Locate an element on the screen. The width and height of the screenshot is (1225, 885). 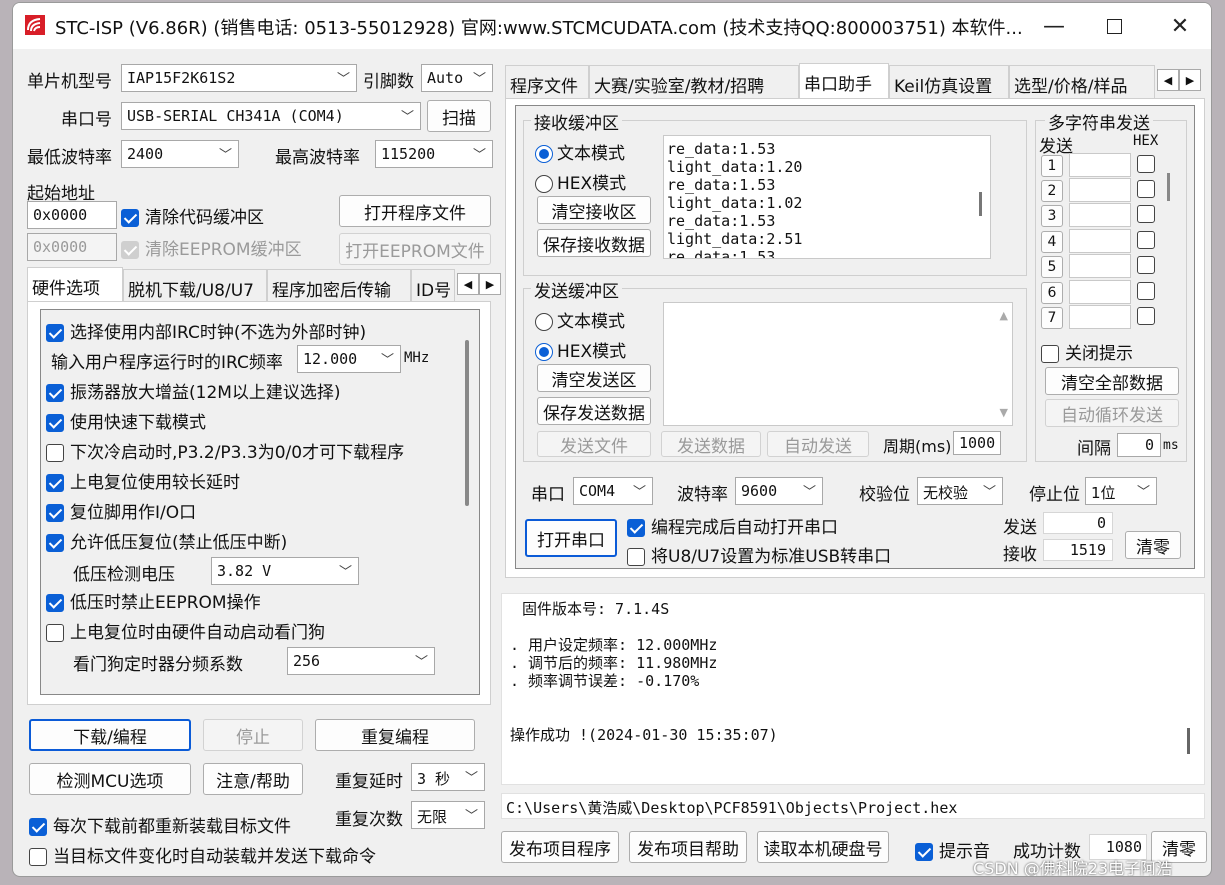
multi-send-button: 5 is located at coordinates (1052, 267).